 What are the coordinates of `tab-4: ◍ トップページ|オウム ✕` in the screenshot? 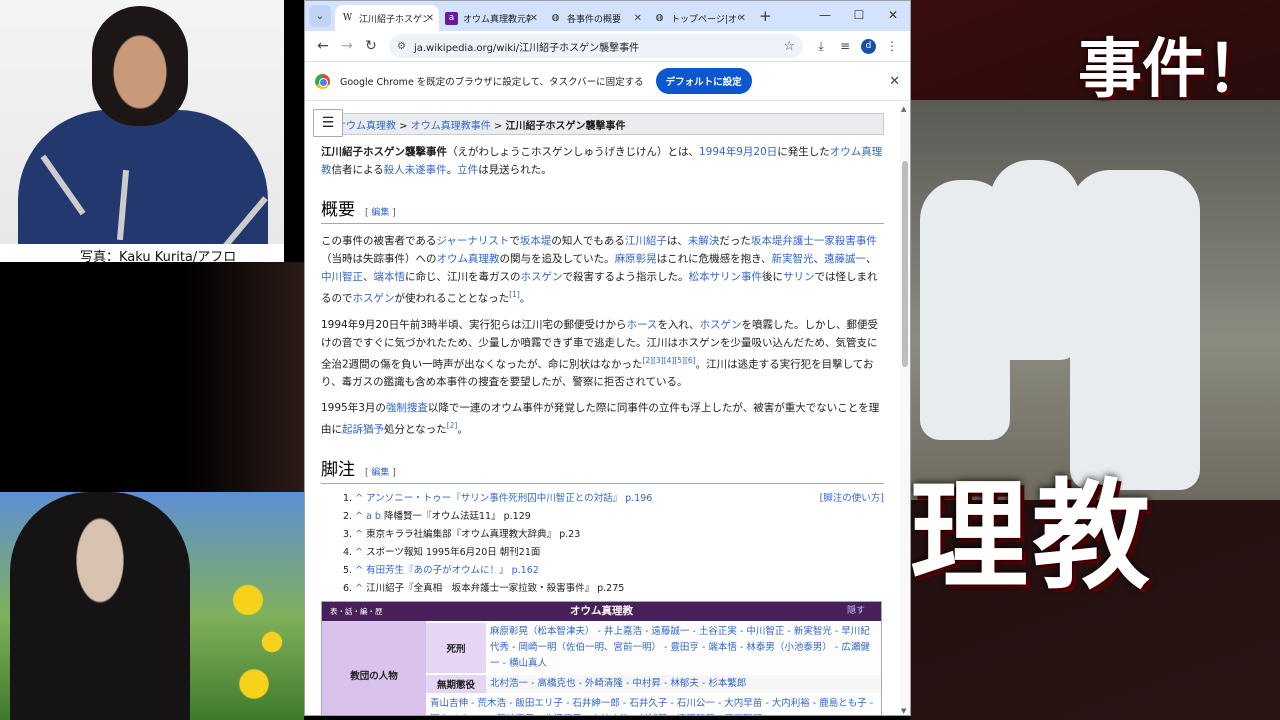 It's located at (699, 18).